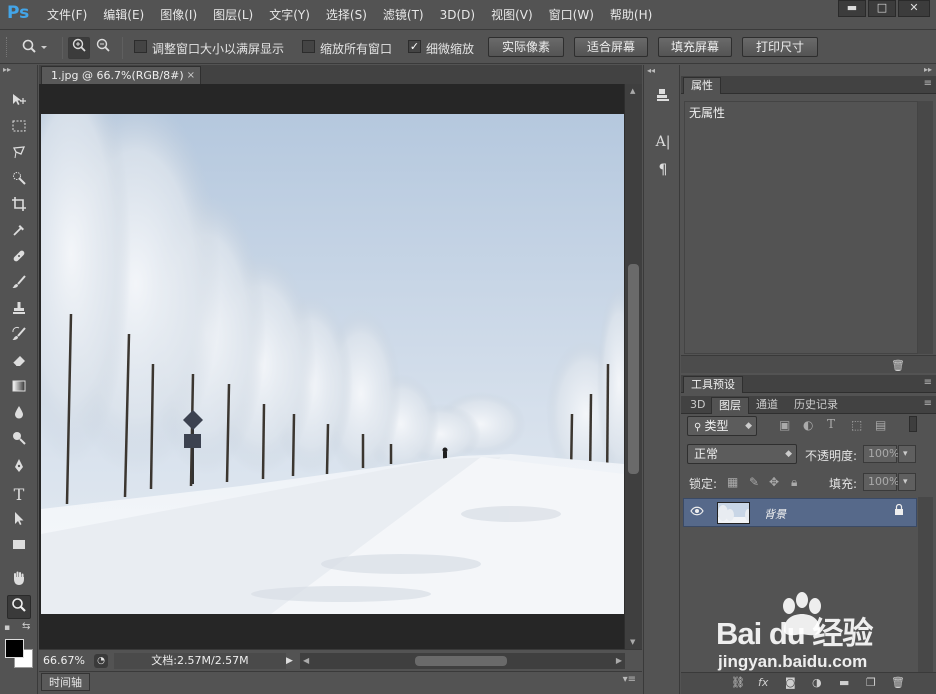 This screenshot has height=694, width=936. I want to click on menu-select: 选择(S), so click(346, 15).